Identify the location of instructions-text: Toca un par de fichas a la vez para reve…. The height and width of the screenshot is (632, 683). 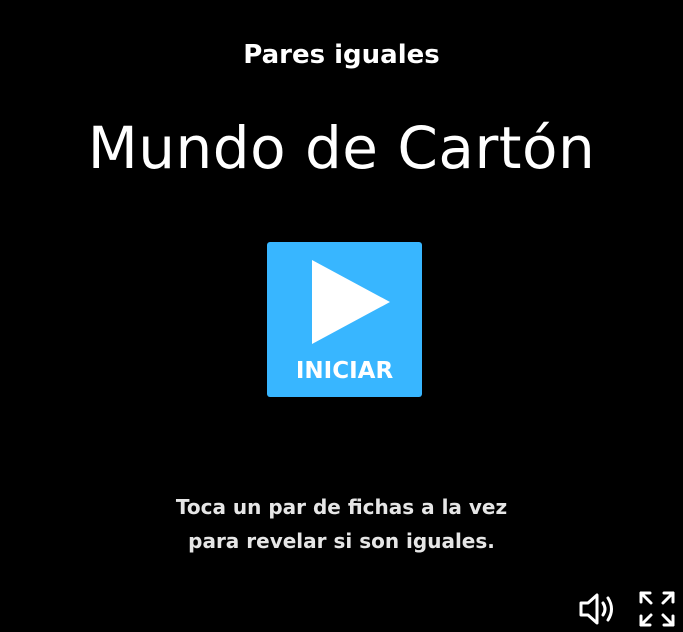
(341, 524).